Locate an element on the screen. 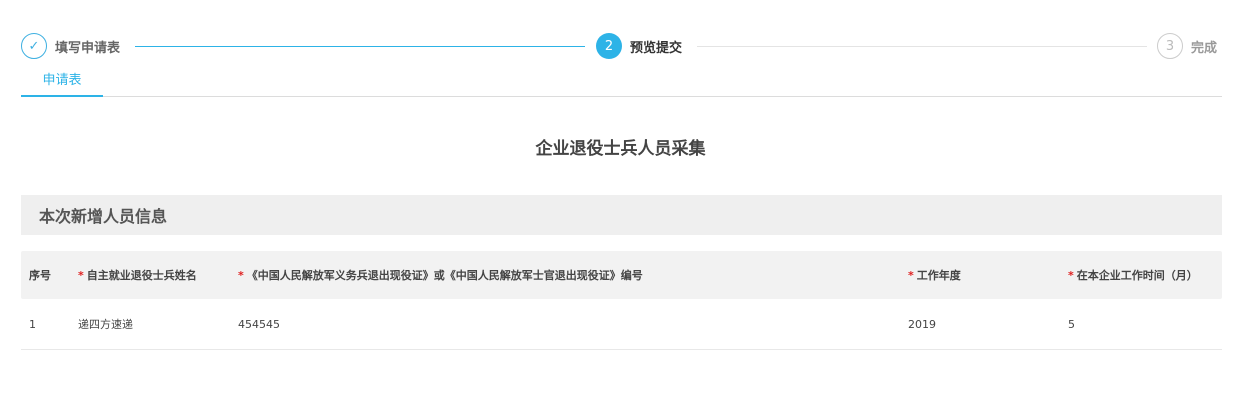 The height and width of the screenshot is (413, 1252). cell-certificate-number: 454545 is located at coordinates (259, 324).